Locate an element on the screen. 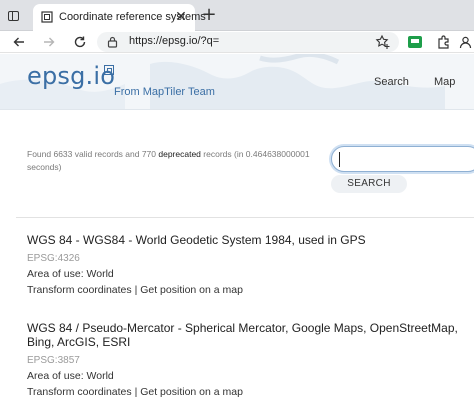  tab-actions-icon is located at coordinates (13, 16).